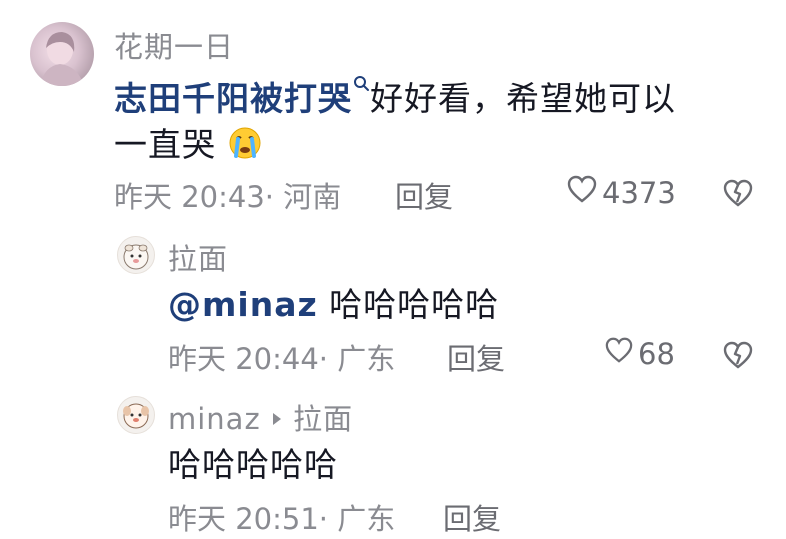  I want to click on like-button: 68, so click(639, 353).